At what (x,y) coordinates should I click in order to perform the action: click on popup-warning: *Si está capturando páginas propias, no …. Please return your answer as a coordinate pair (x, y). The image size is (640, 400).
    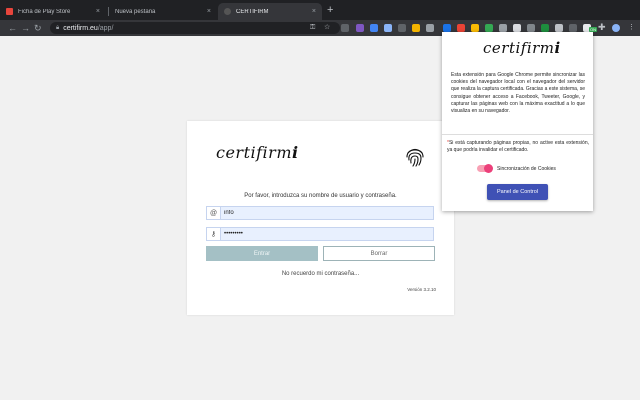
    Looking at the image, I should click on (518, 147).